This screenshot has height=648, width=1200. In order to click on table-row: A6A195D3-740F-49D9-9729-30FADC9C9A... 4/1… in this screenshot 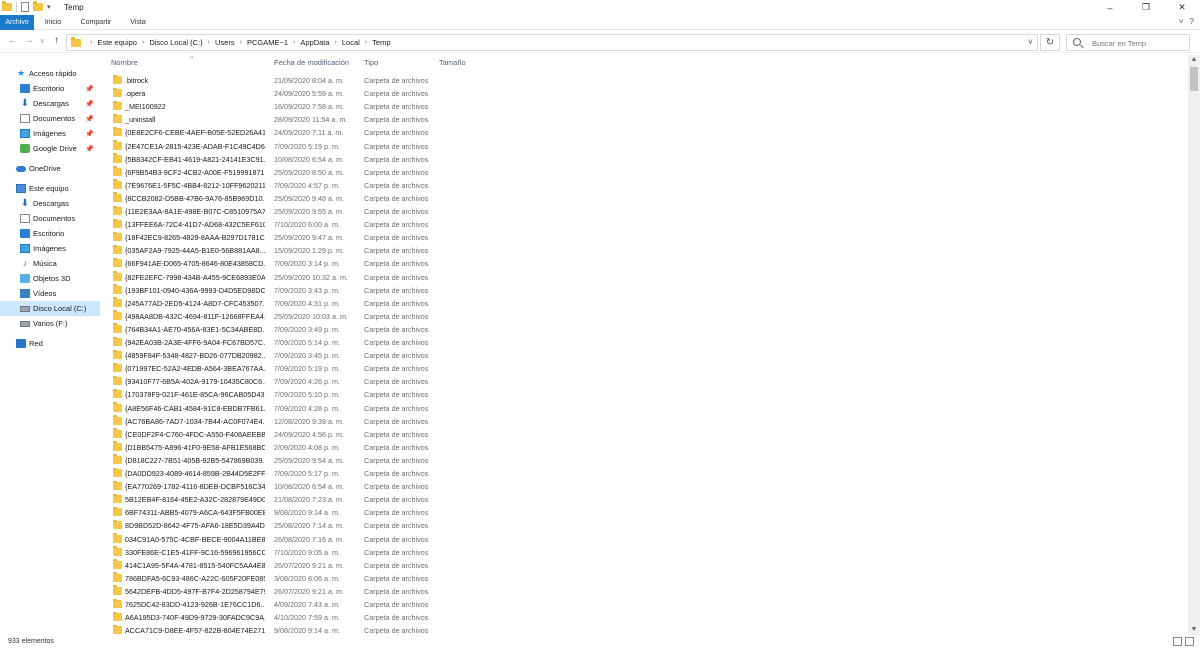, I will do `click(647, 617)`.